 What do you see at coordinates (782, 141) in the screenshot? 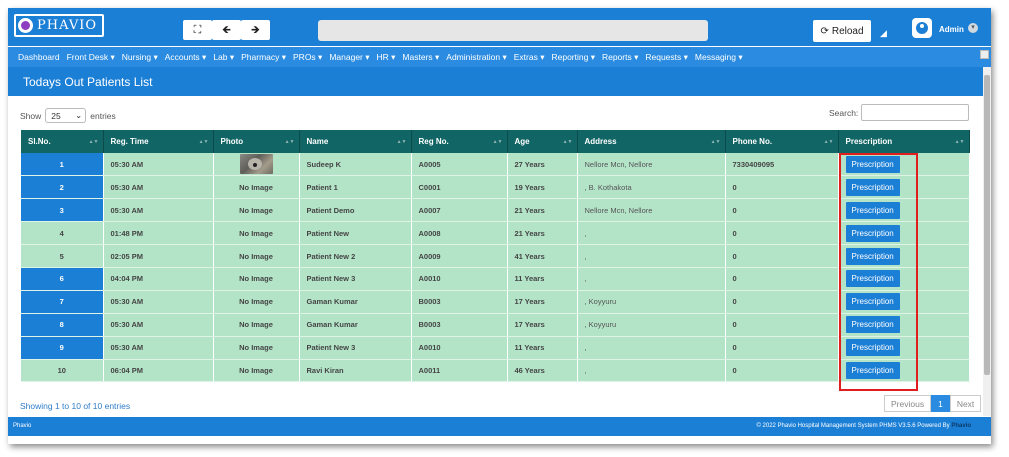
I see `column-header-7: Phone No. ▲▼` at bounding box center [782, 141].